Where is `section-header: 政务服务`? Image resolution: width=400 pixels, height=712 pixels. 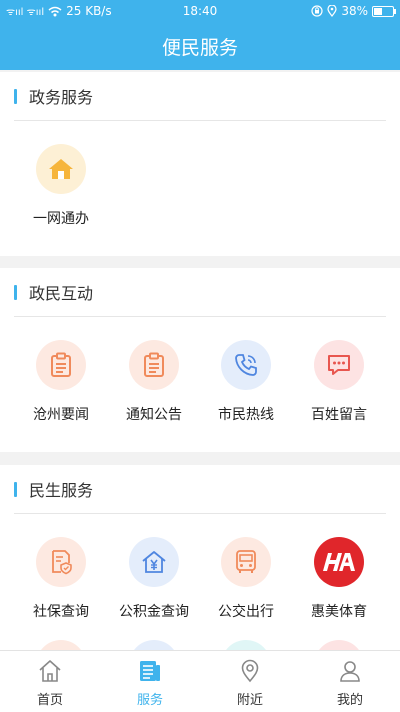 section-header: 政务服务 is located at coordinates (200, 96).